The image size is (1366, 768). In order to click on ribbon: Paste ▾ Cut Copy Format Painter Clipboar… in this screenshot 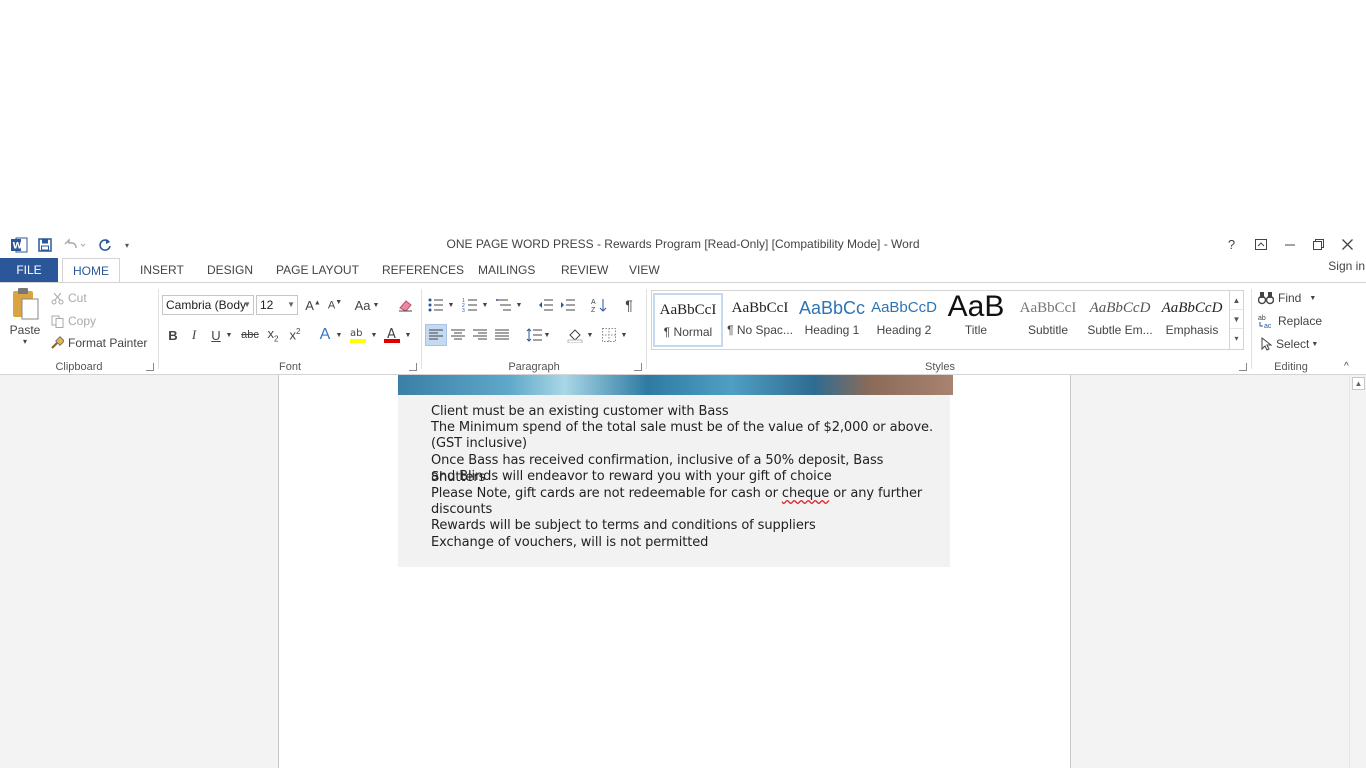, I will do `click(683, 328)`.